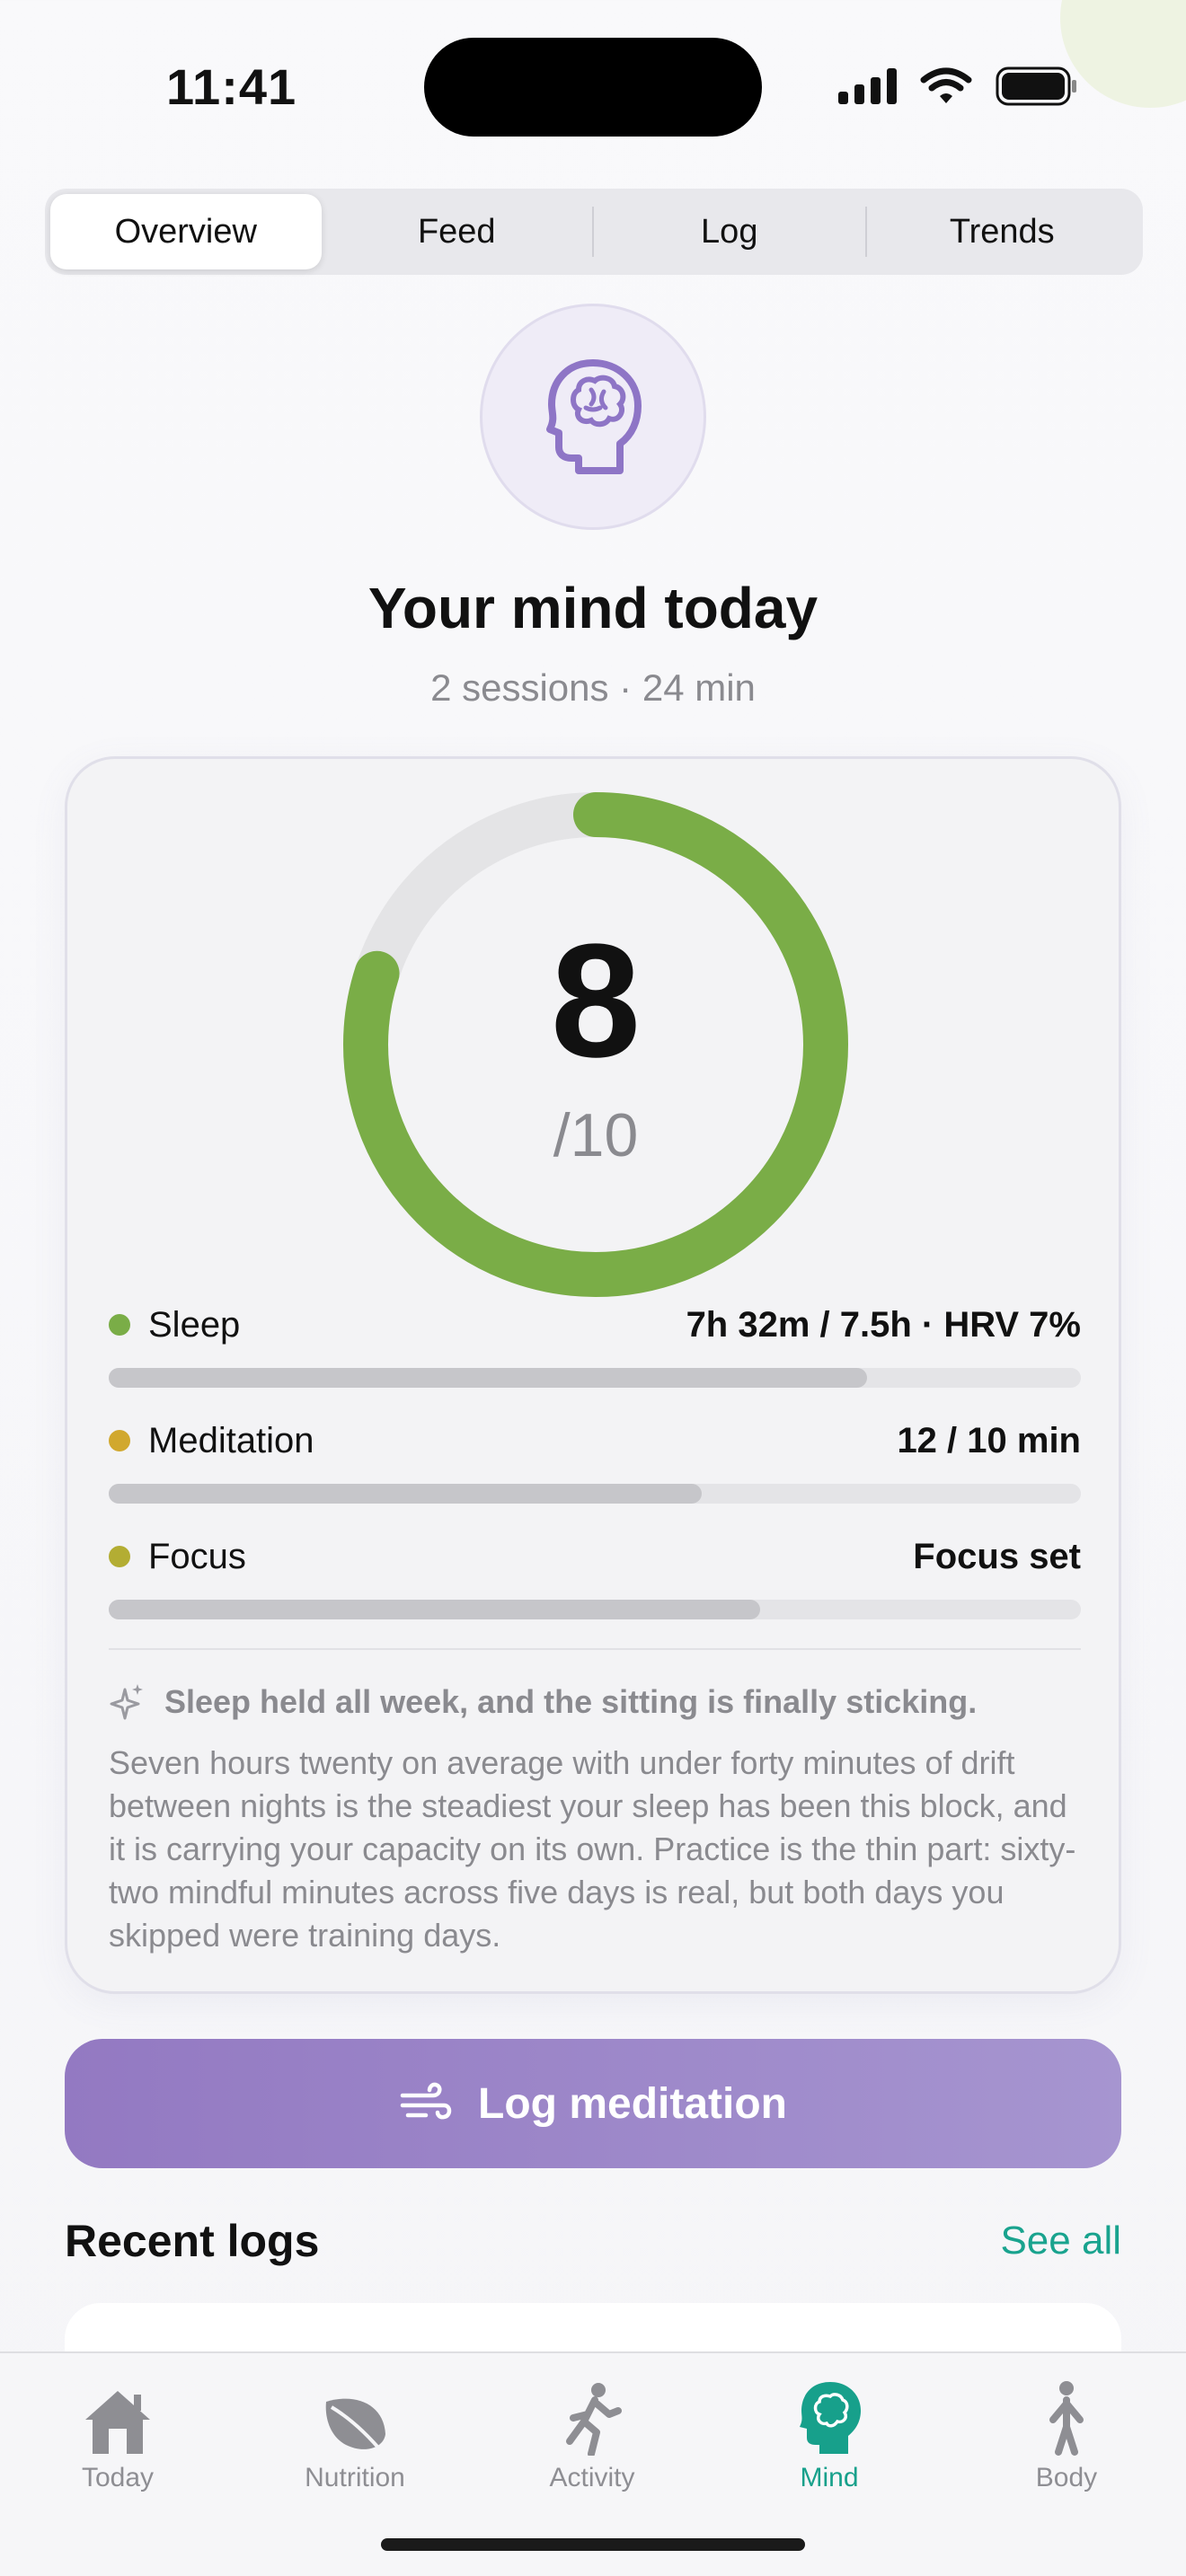  I want to click on status-time: 11:41, so click(231, 86).